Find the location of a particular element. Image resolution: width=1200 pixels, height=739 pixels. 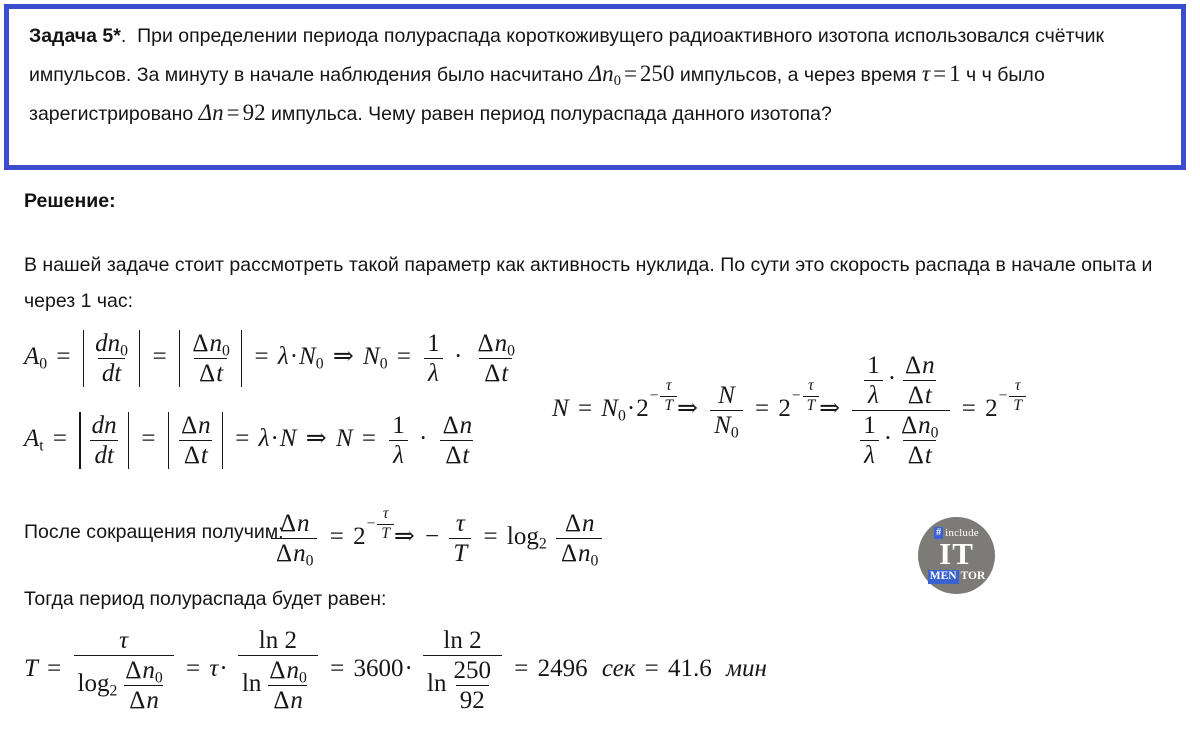

fraction-delta-n-over-delta-n0: Δn Δn0 is located at coordinates (294, 539).